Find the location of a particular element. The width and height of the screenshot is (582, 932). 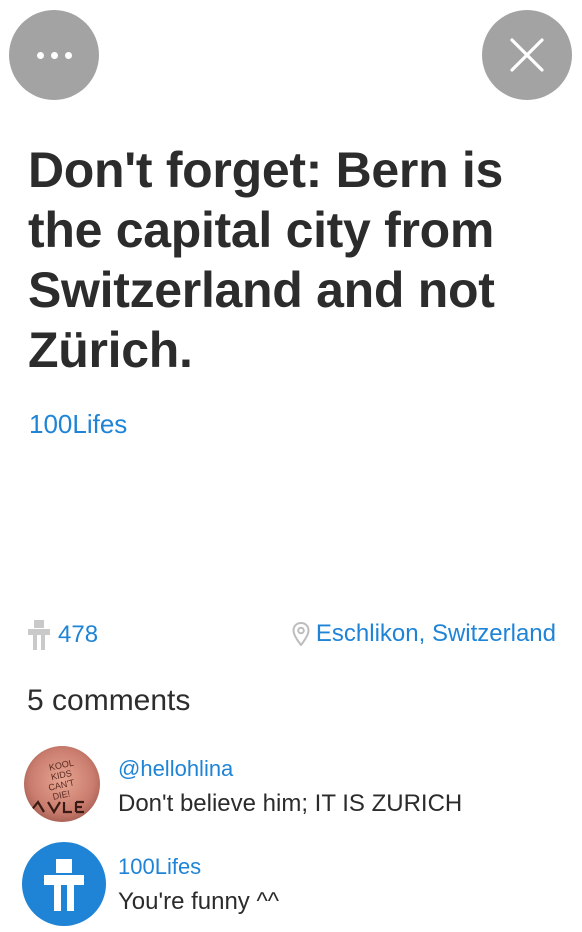

likes-button: 478 is located at coordinates (63, 635).